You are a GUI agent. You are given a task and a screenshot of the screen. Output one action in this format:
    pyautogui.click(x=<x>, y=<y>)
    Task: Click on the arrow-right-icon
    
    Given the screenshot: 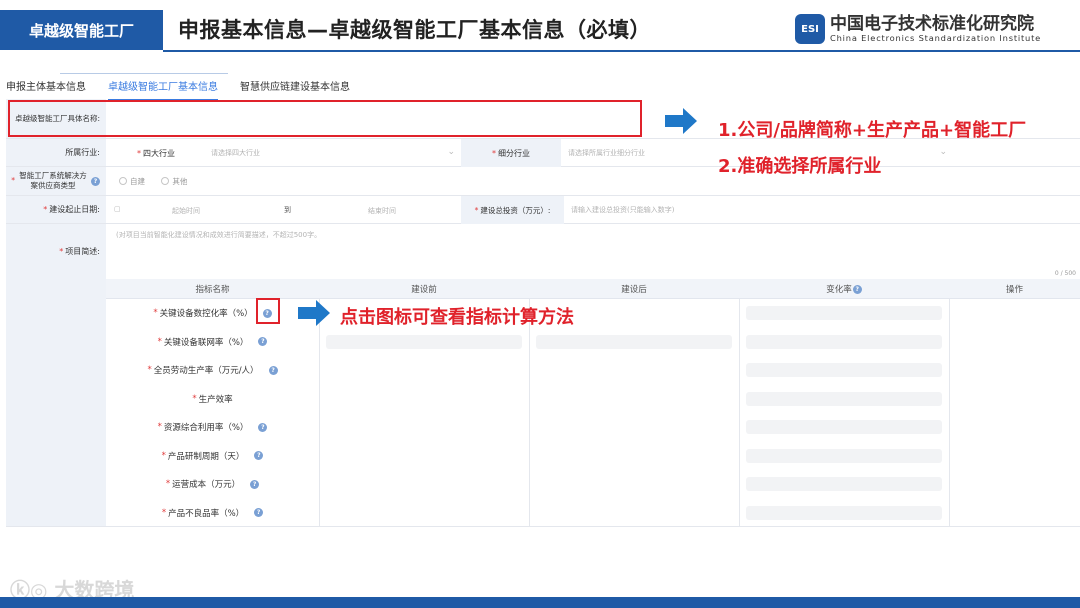 What is the action you would take?
    pyautogui.click(x=314, y=313)
    